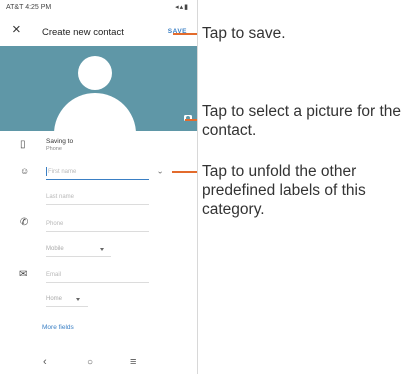 This screenshot has height=374, width=417. I want to click on chevron-down-icon: ›, so click(160, 172).